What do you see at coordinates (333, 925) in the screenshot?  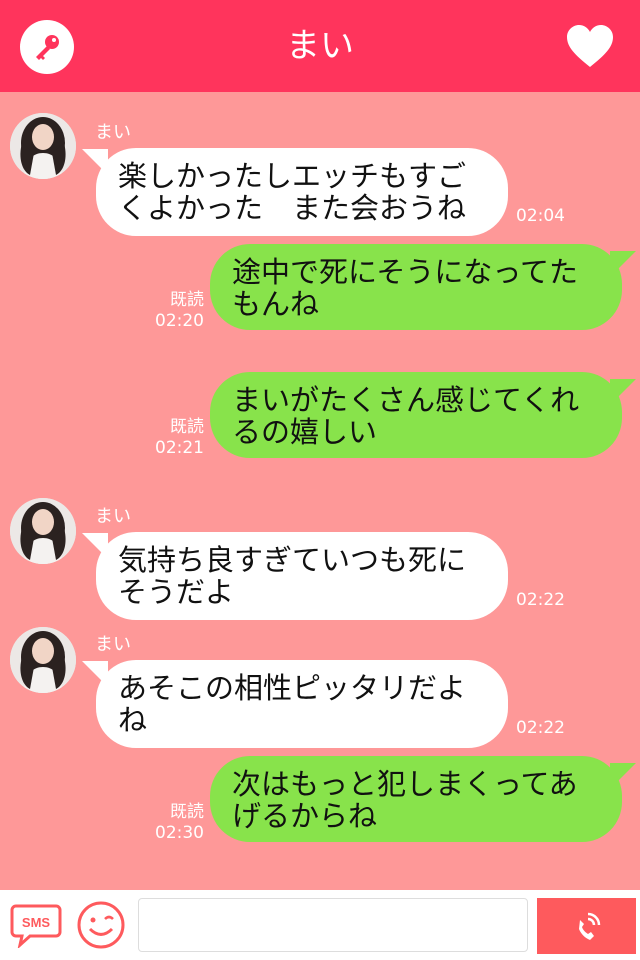 I see `message-input` at bounding box center [333, 925].